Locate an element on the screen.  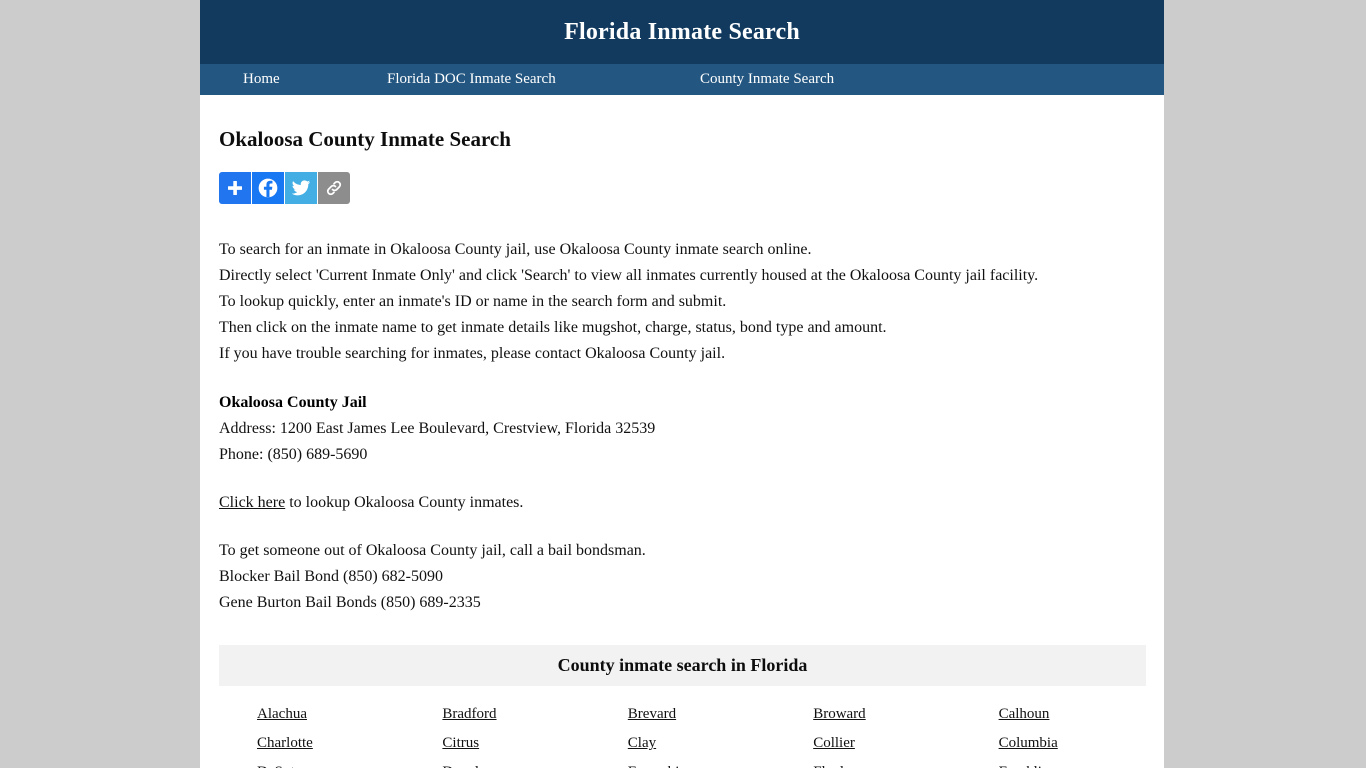
county-table-header: County inmate search in Florida is located at coordinates (682, 665).